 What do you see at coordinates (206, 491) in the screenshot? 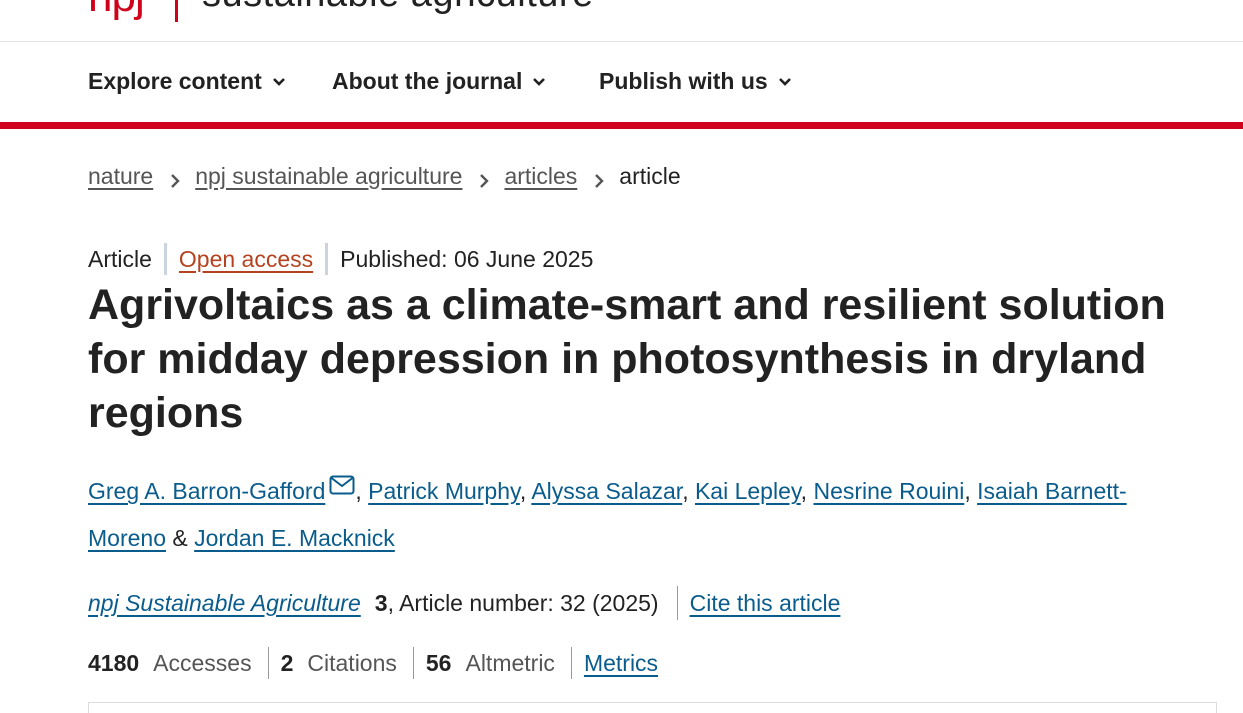
I see `author-link: Greg A. Barron-Gafford` at bounding box center [206, 491].